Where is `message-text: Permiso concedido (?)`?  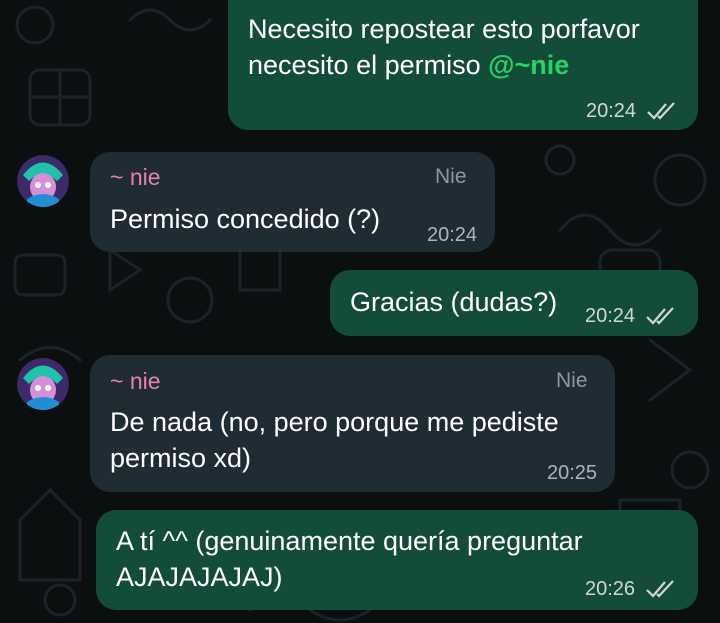 message-text: Permiso concedido (?) is located at coordinates (245, 219).